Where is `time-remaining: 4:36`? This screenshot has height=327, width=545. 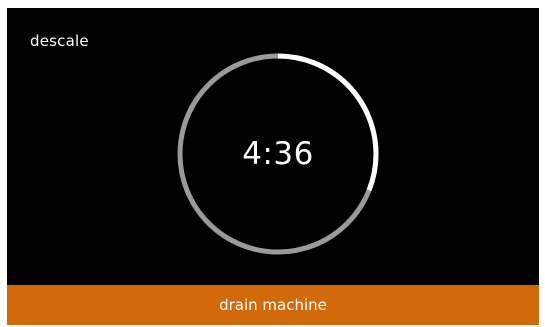 time-remaining: 4:36 is located at coordinates (278, 154).